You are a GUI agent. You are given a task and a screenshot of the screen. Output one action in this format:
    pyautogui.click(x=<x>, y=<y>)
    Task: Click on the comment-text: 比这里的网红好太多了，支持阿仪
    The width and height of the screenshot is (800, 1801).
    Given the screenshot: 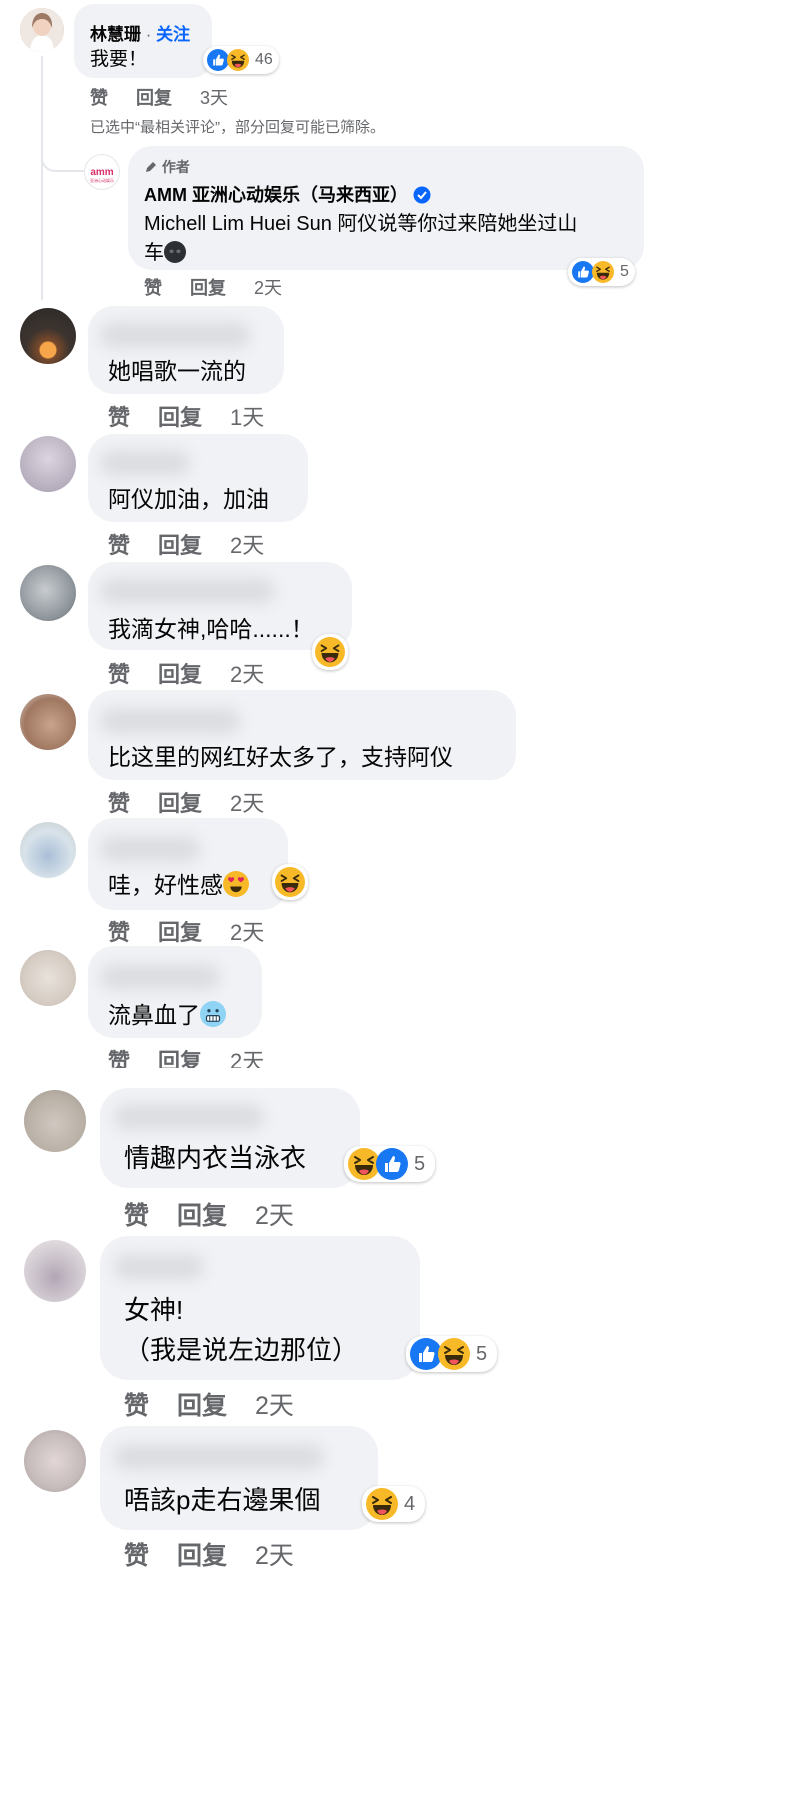 What is the action you would take?
    pyautogui.click(x=280, y=757)
    